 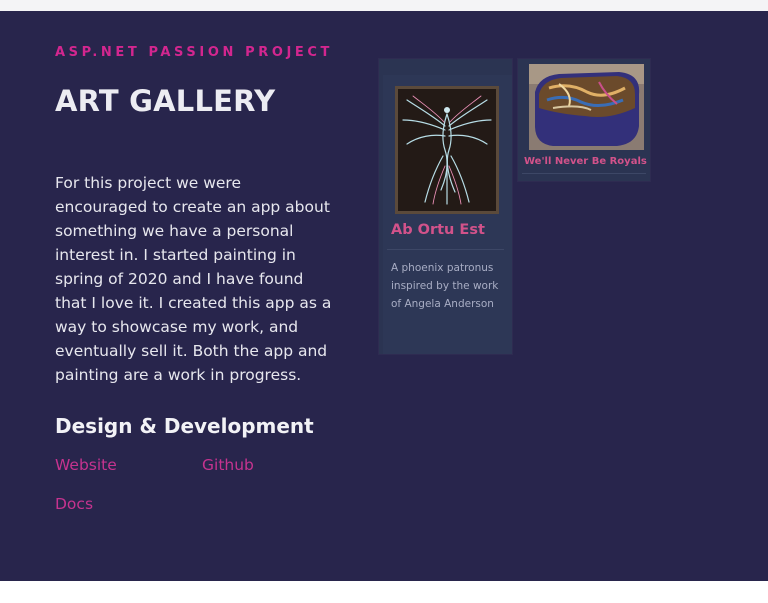 I want to click on painted-box-icon, so click(x=586, y=107).